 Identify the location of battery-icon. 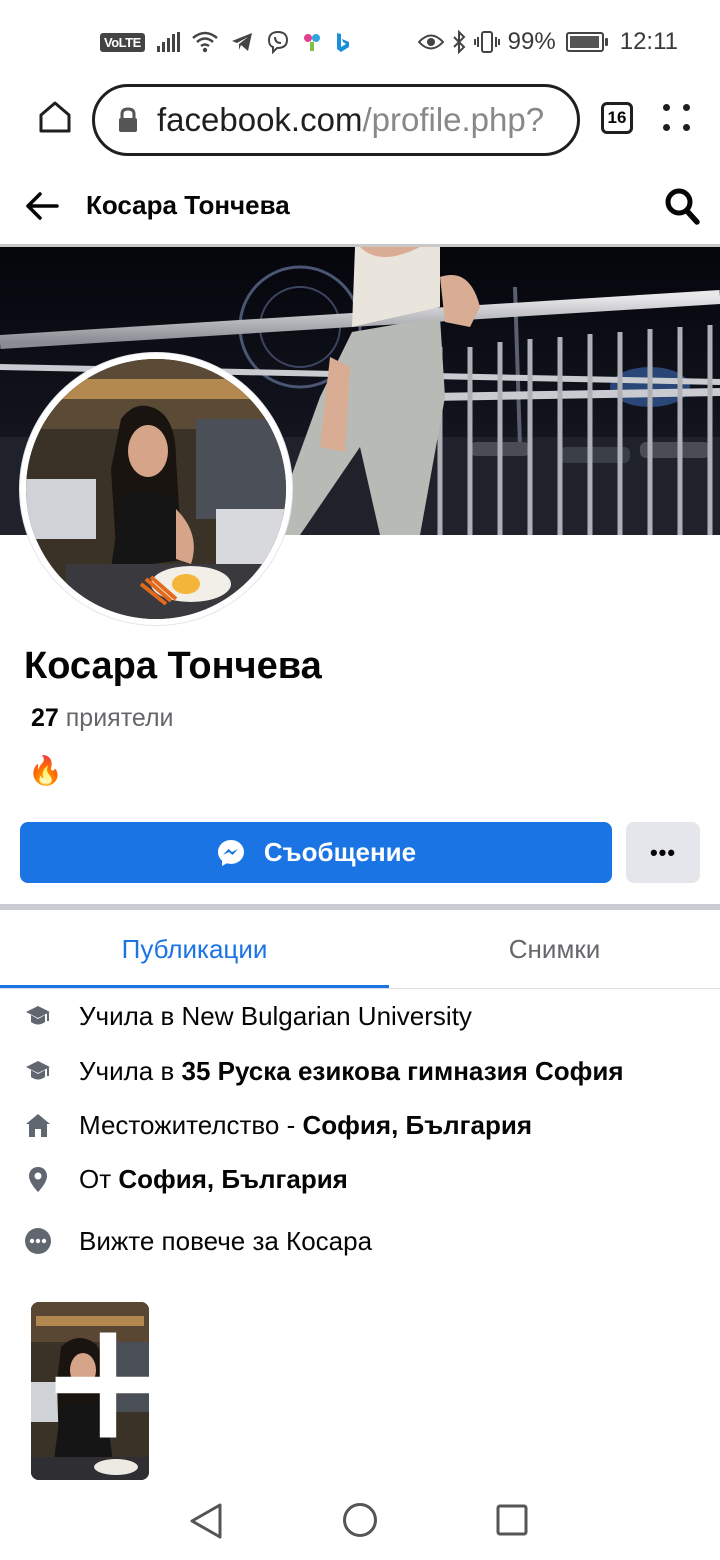
(586, 42).